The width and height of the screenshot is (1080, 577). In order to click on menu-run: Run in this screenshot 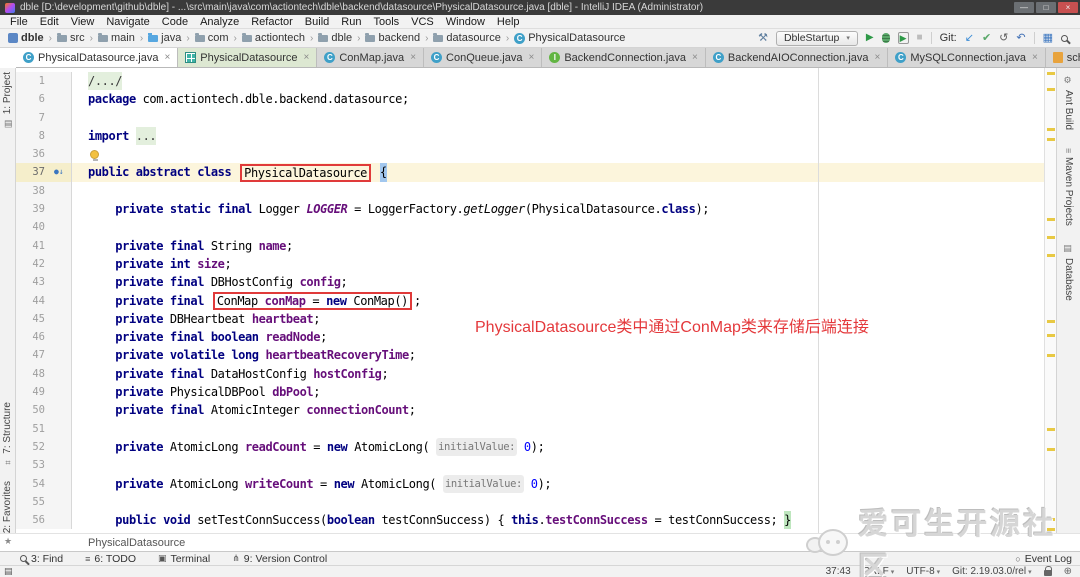, I will do `click(351, 22)`.